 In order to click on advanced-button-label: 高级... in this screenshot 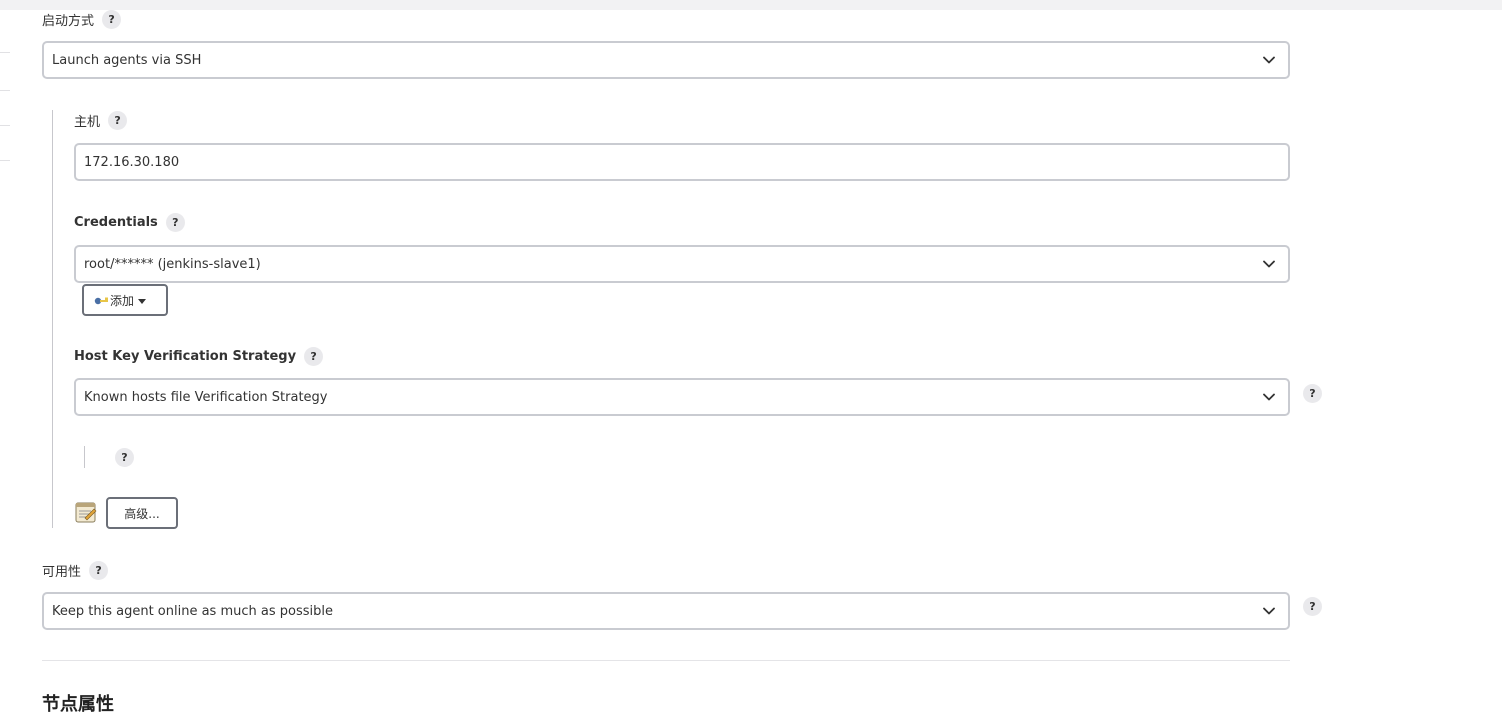, I will do `click(142, 513)`.